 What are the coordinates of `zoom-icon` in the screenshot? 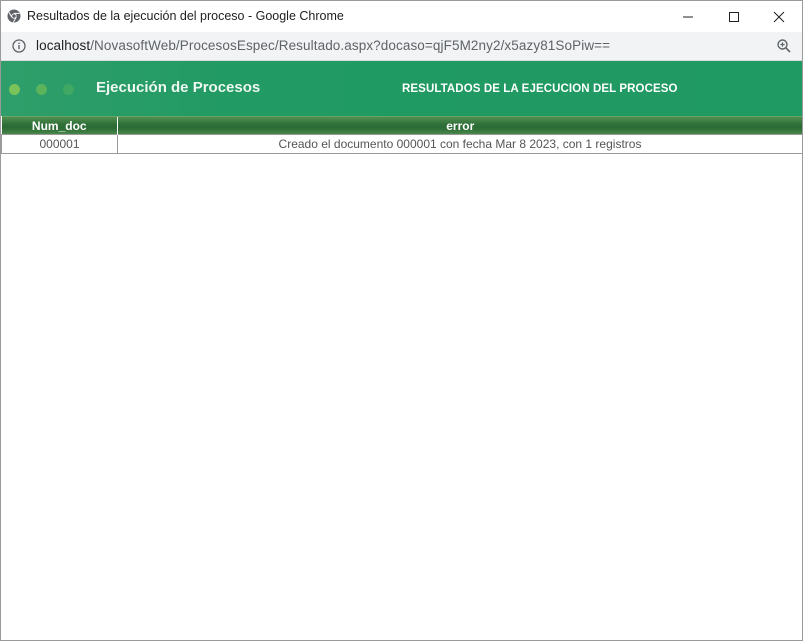 It's located at (784, 46).